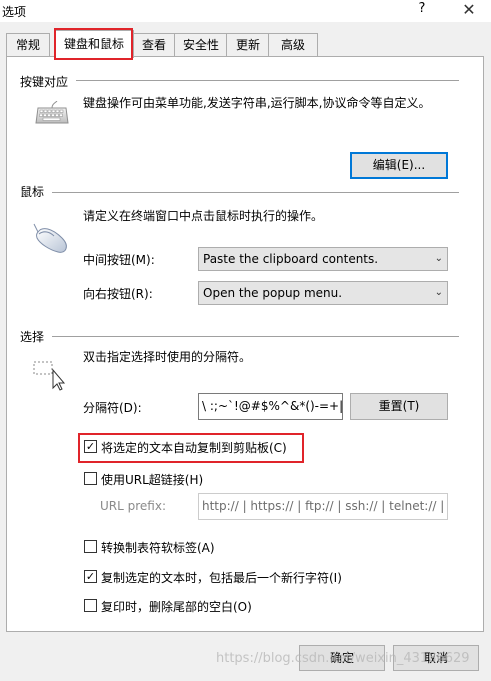 The width and height of the screenshot is (491, 681). Describe the element at coordinates (291, 259) in the screenshot. I see `middle-button-value: Paste the clipboard contents.` at that location.